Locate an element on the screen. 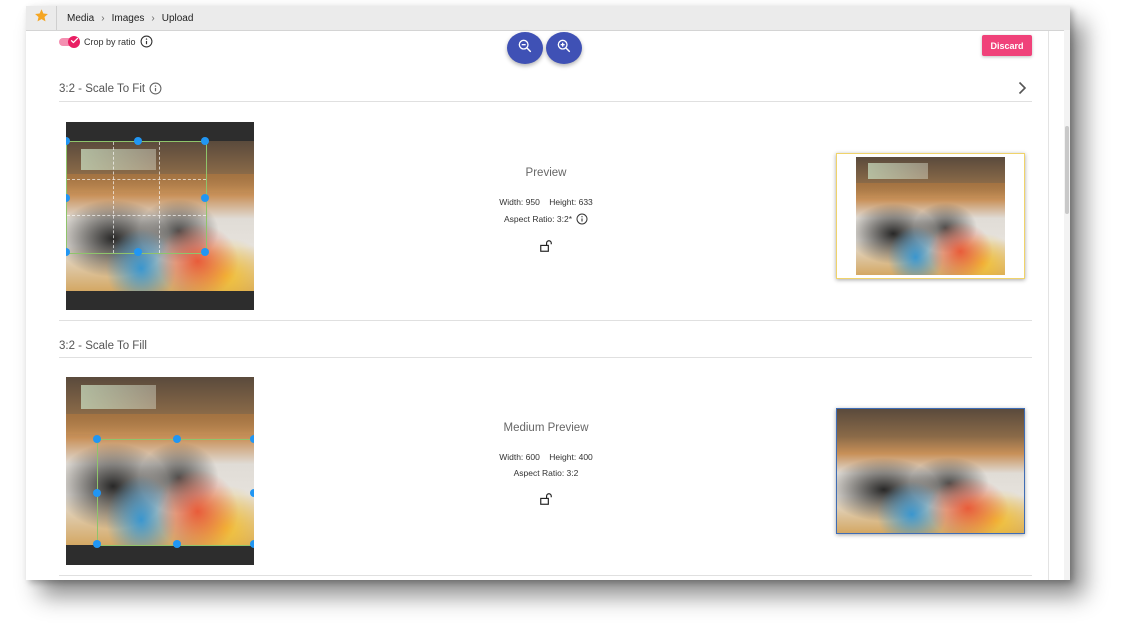  breadcrumb: Media › Images › Upload is located at coordinates (130, 18).